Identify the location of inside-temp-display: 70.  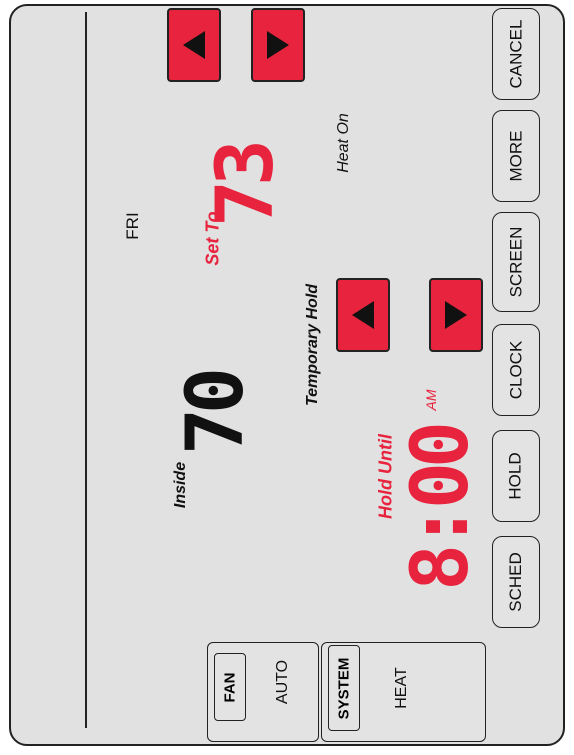
(216, 414).